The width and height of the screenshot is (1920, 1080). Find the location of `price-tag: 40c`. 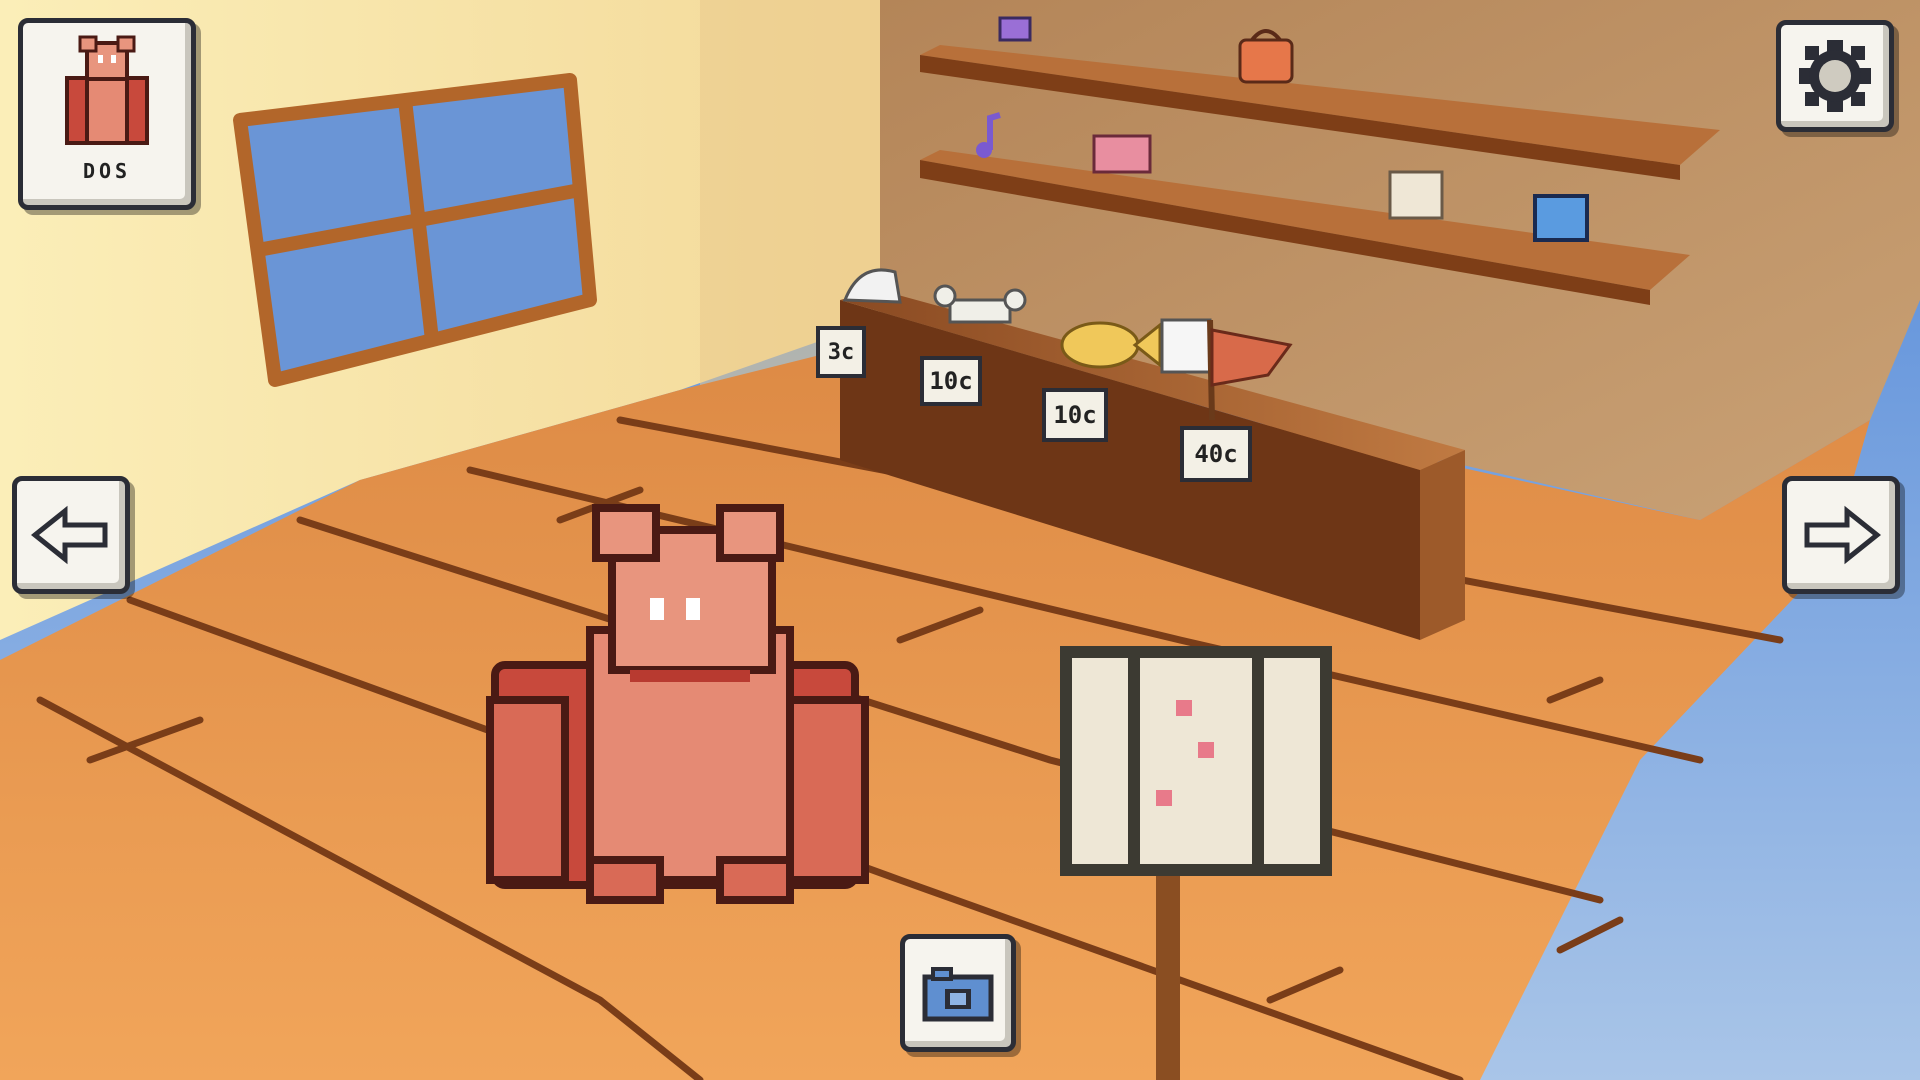

price-tag: 40c is located at coordinates (1216, 454).